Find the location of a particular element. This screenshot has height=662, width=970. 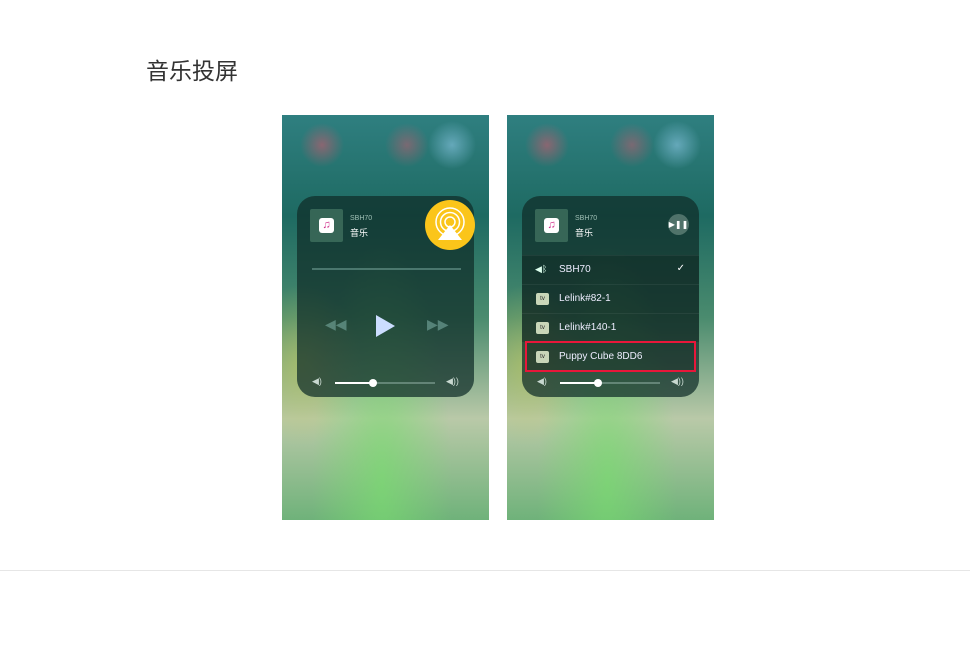

fast-forward-button: ▶▶ is located at coordinates (438, 324).